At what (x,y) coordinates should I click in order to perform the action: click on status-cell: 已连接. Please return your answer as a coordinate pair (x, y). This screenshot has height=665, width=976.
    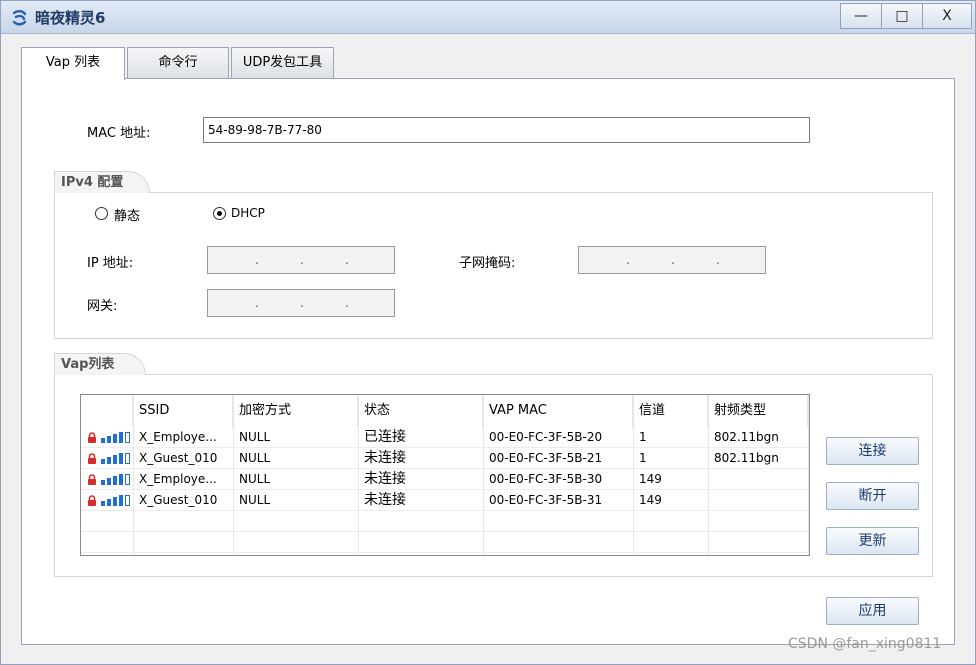
    Looking at the image, I should click on (385, 437).